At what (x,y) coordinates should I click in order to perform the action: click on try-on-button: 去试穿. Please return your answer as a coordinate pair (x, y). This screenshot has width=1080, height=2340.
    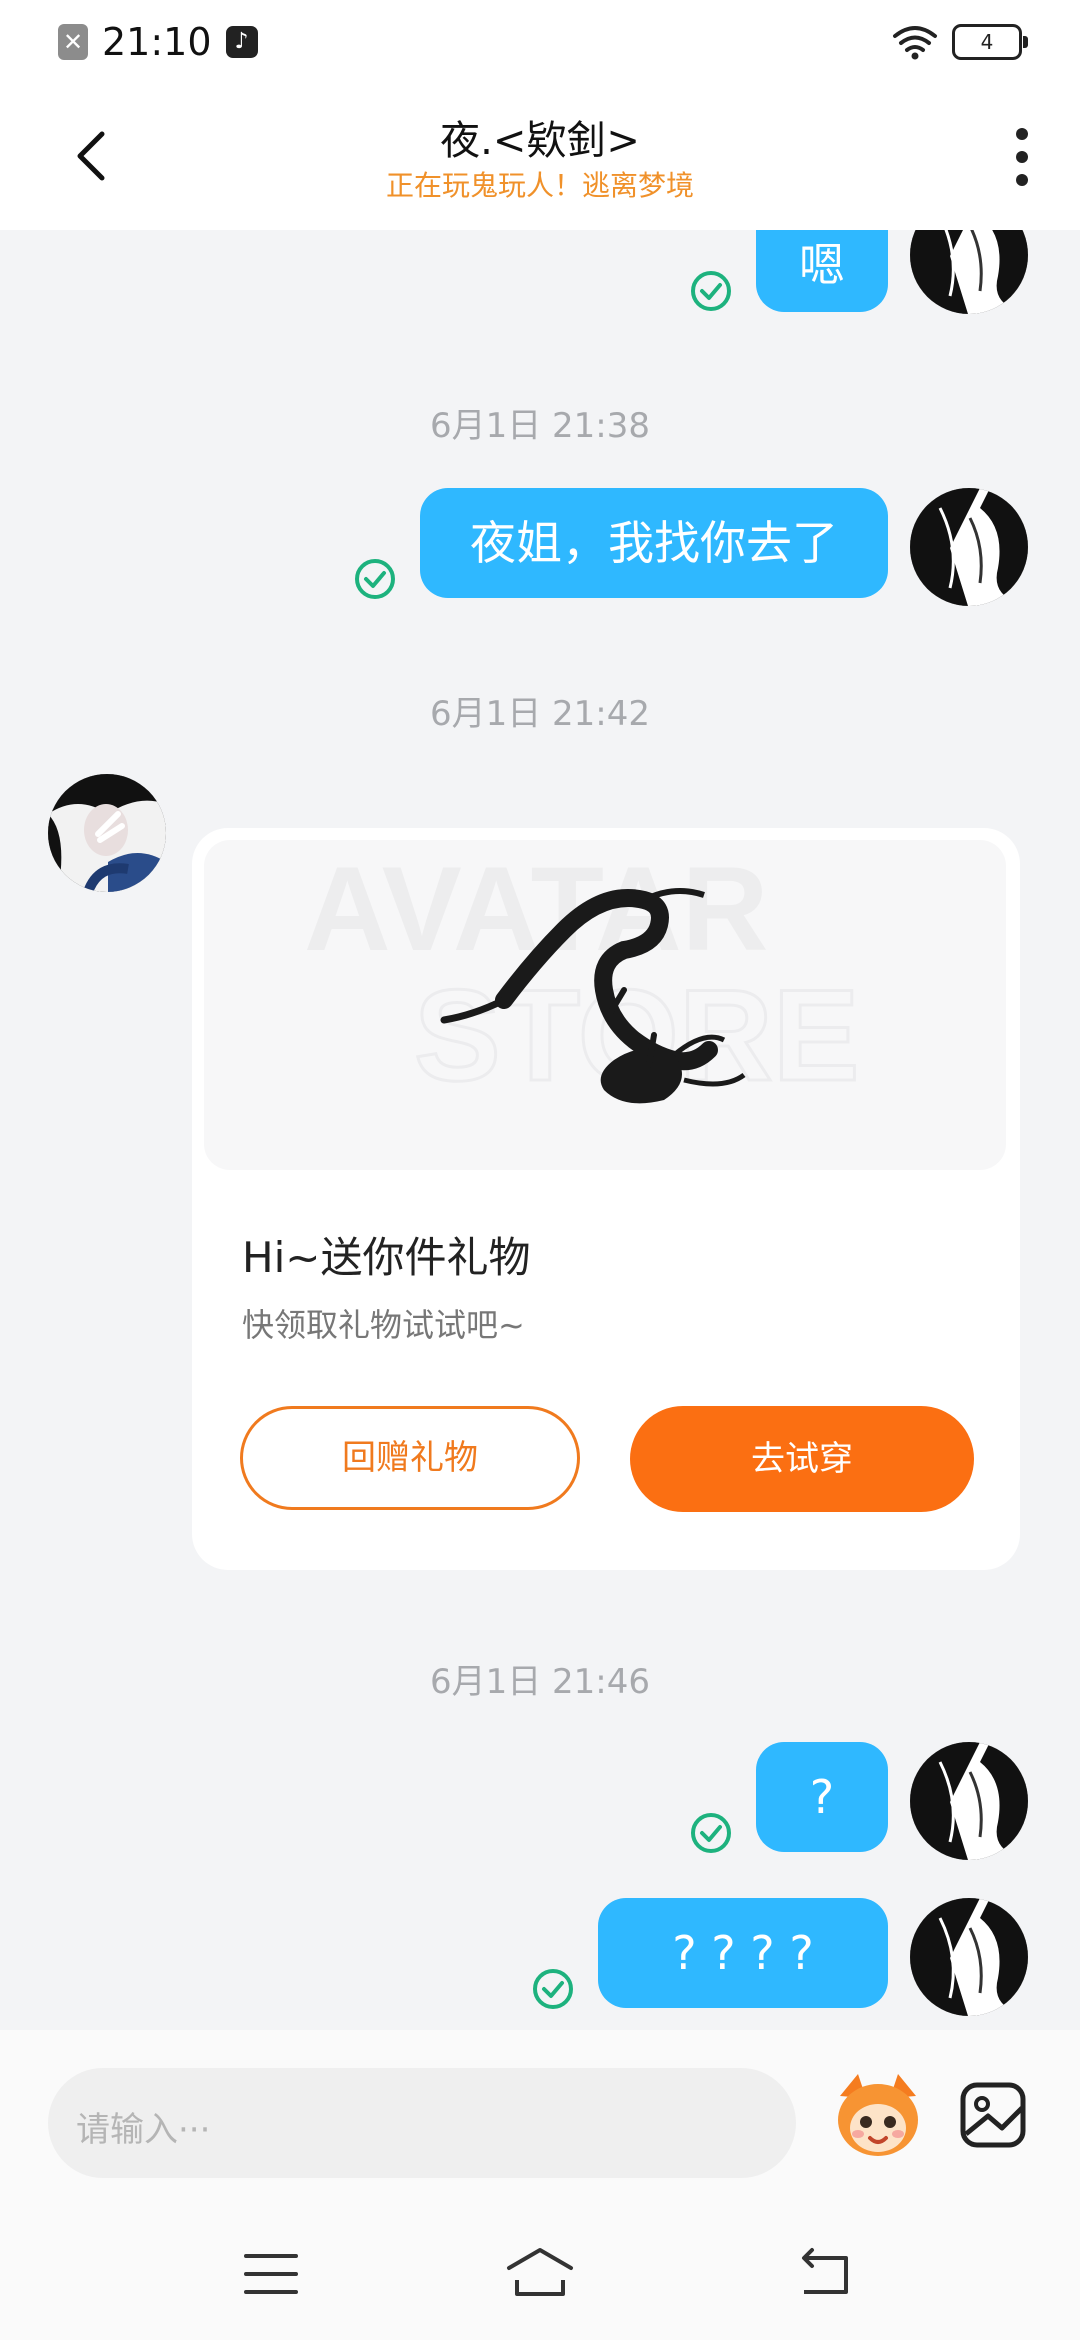
    Looking at the image, I should click on (802, 1459).